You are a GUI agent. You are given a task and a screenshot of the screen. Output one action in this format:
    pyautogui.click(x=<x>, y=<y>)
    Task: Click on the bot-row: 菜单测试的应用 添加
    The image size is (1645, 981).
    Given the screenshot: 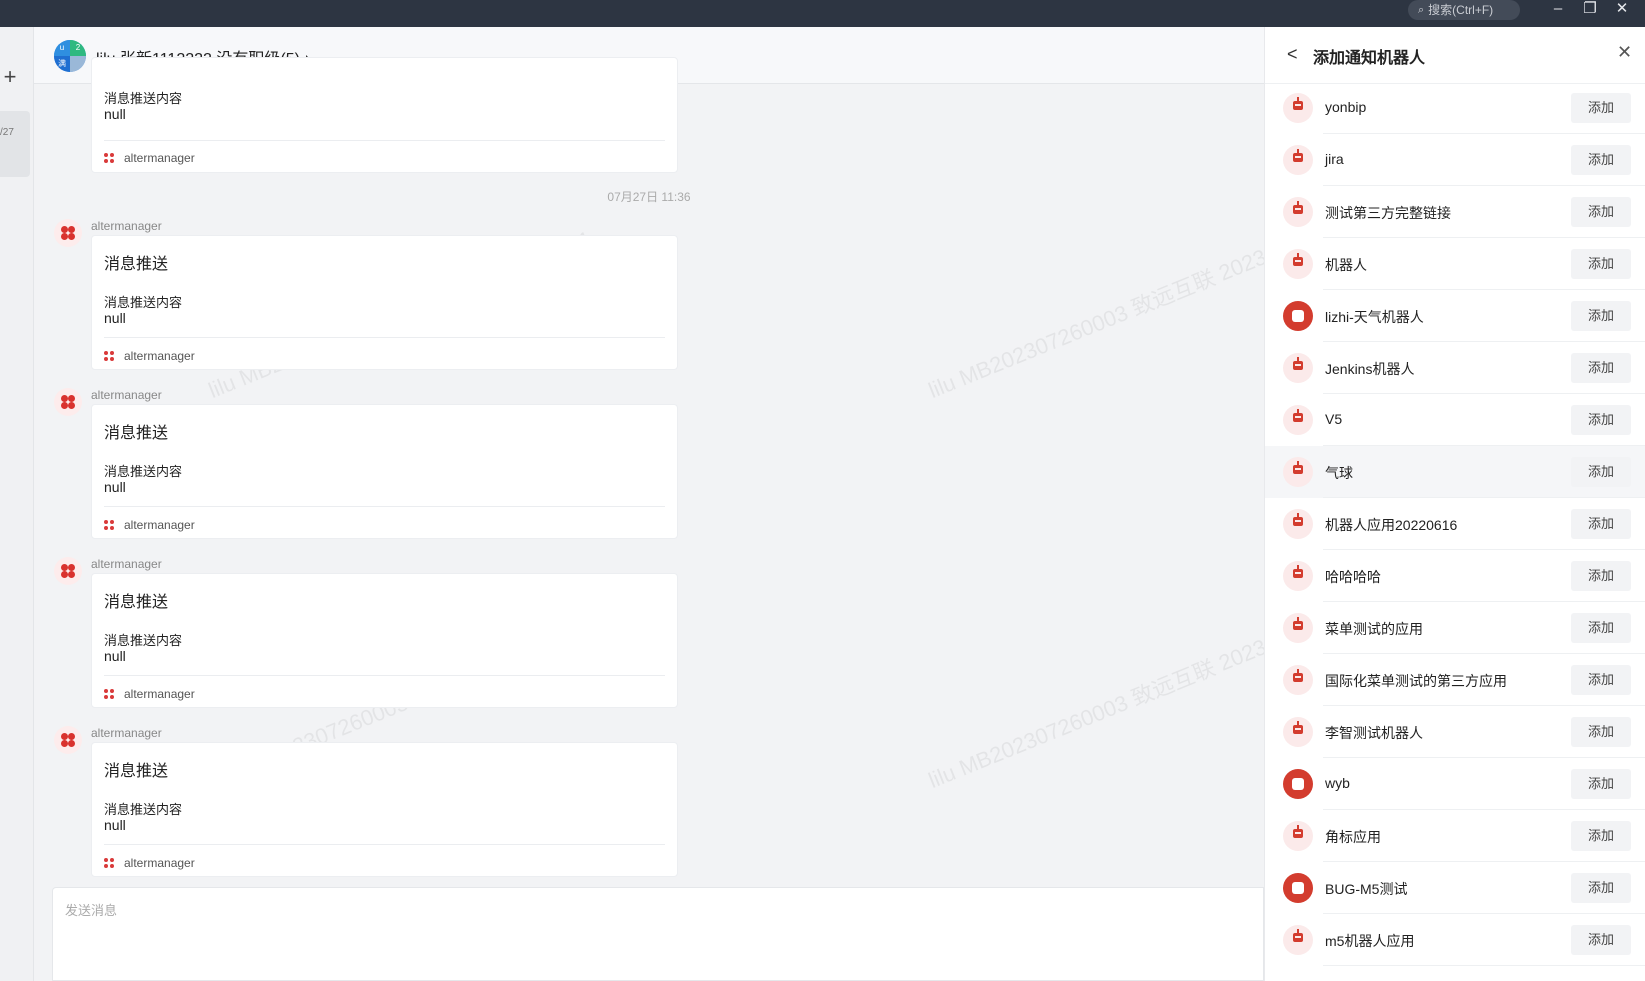 What is the action you would take?
    pyautogui.click(x=1455, y=628)
    